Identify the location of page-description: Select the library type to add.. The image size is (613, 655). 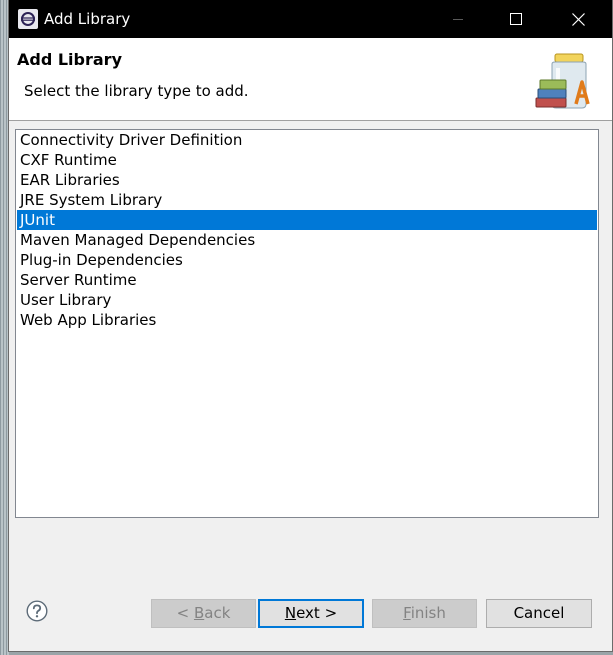
(136, 91).